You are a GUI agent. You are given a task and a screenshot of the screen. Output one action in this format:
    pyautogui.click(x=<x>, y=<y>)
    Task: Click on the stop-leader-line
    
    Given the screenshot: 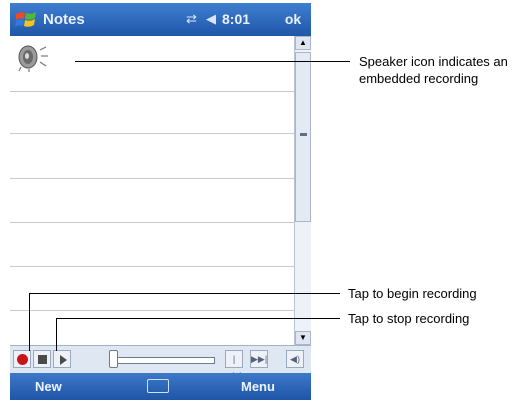 What is the action you would take?
    pyautogui.click(x=198, y=318)
    